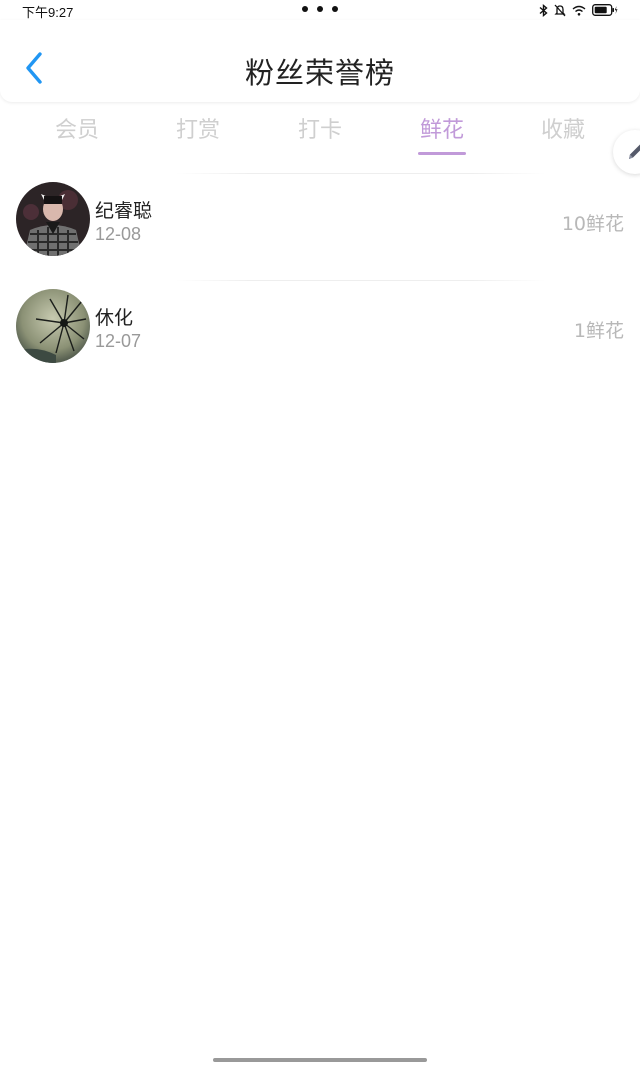 The width and height of the screenshot is (640, 1067). I want to click on tab-favorites: 收藏, so click(563, 128).